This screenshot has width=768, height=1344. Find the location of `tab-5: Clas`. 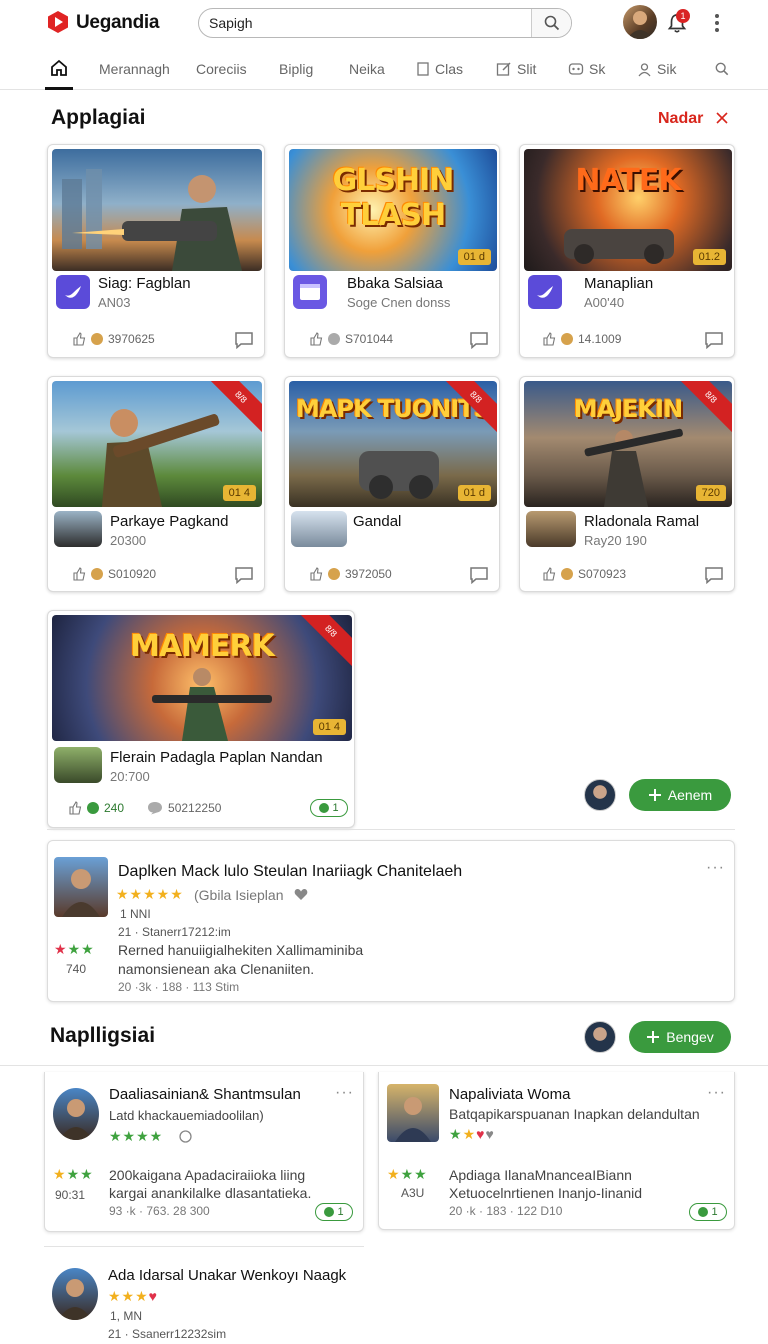

tab-5: Clas is located at coordinates (439, 69).